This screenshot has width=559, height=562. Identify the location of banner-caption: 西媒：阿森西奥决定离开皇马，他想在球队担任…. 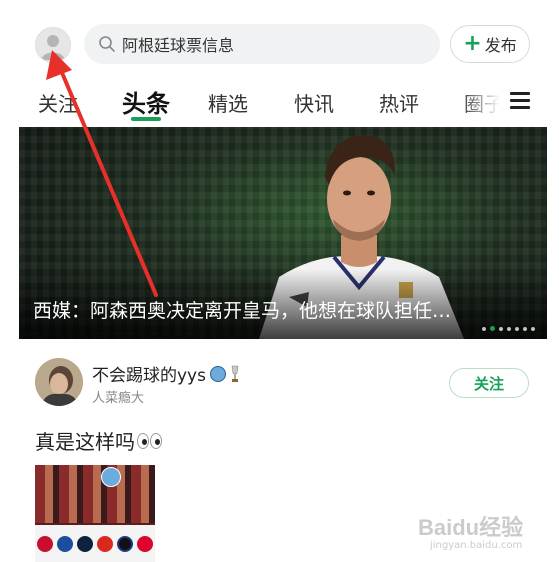
(242, 311).